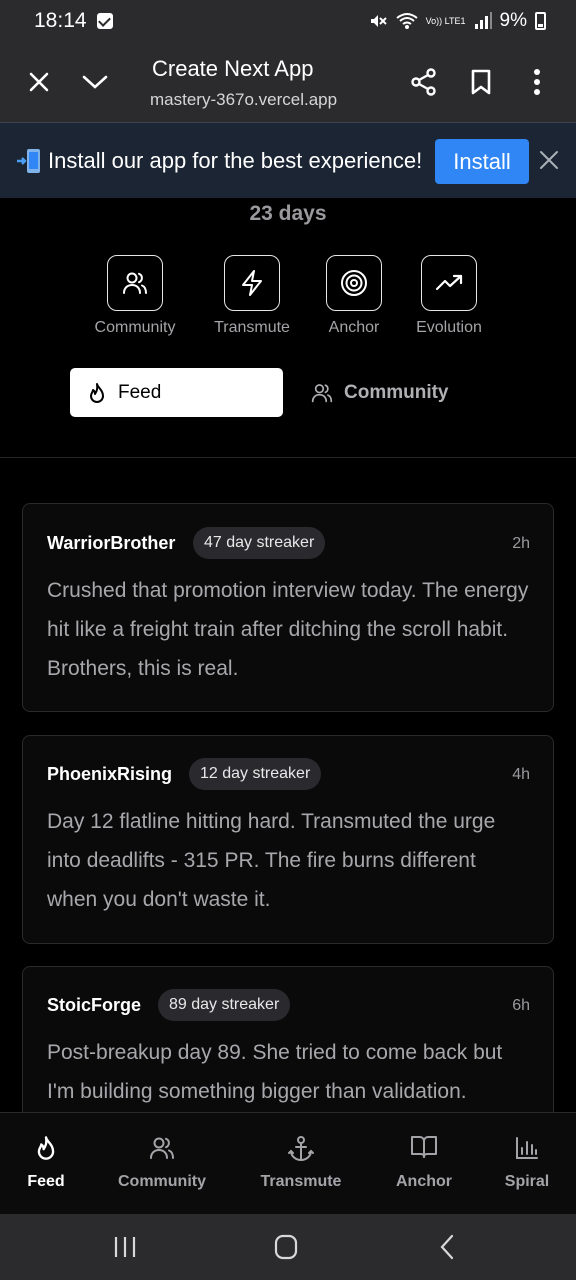 The image size is (576, 1280). I want to click on bottom-navigation: Feed Community Transmute Anchor Spiral, so click(288, 1163).